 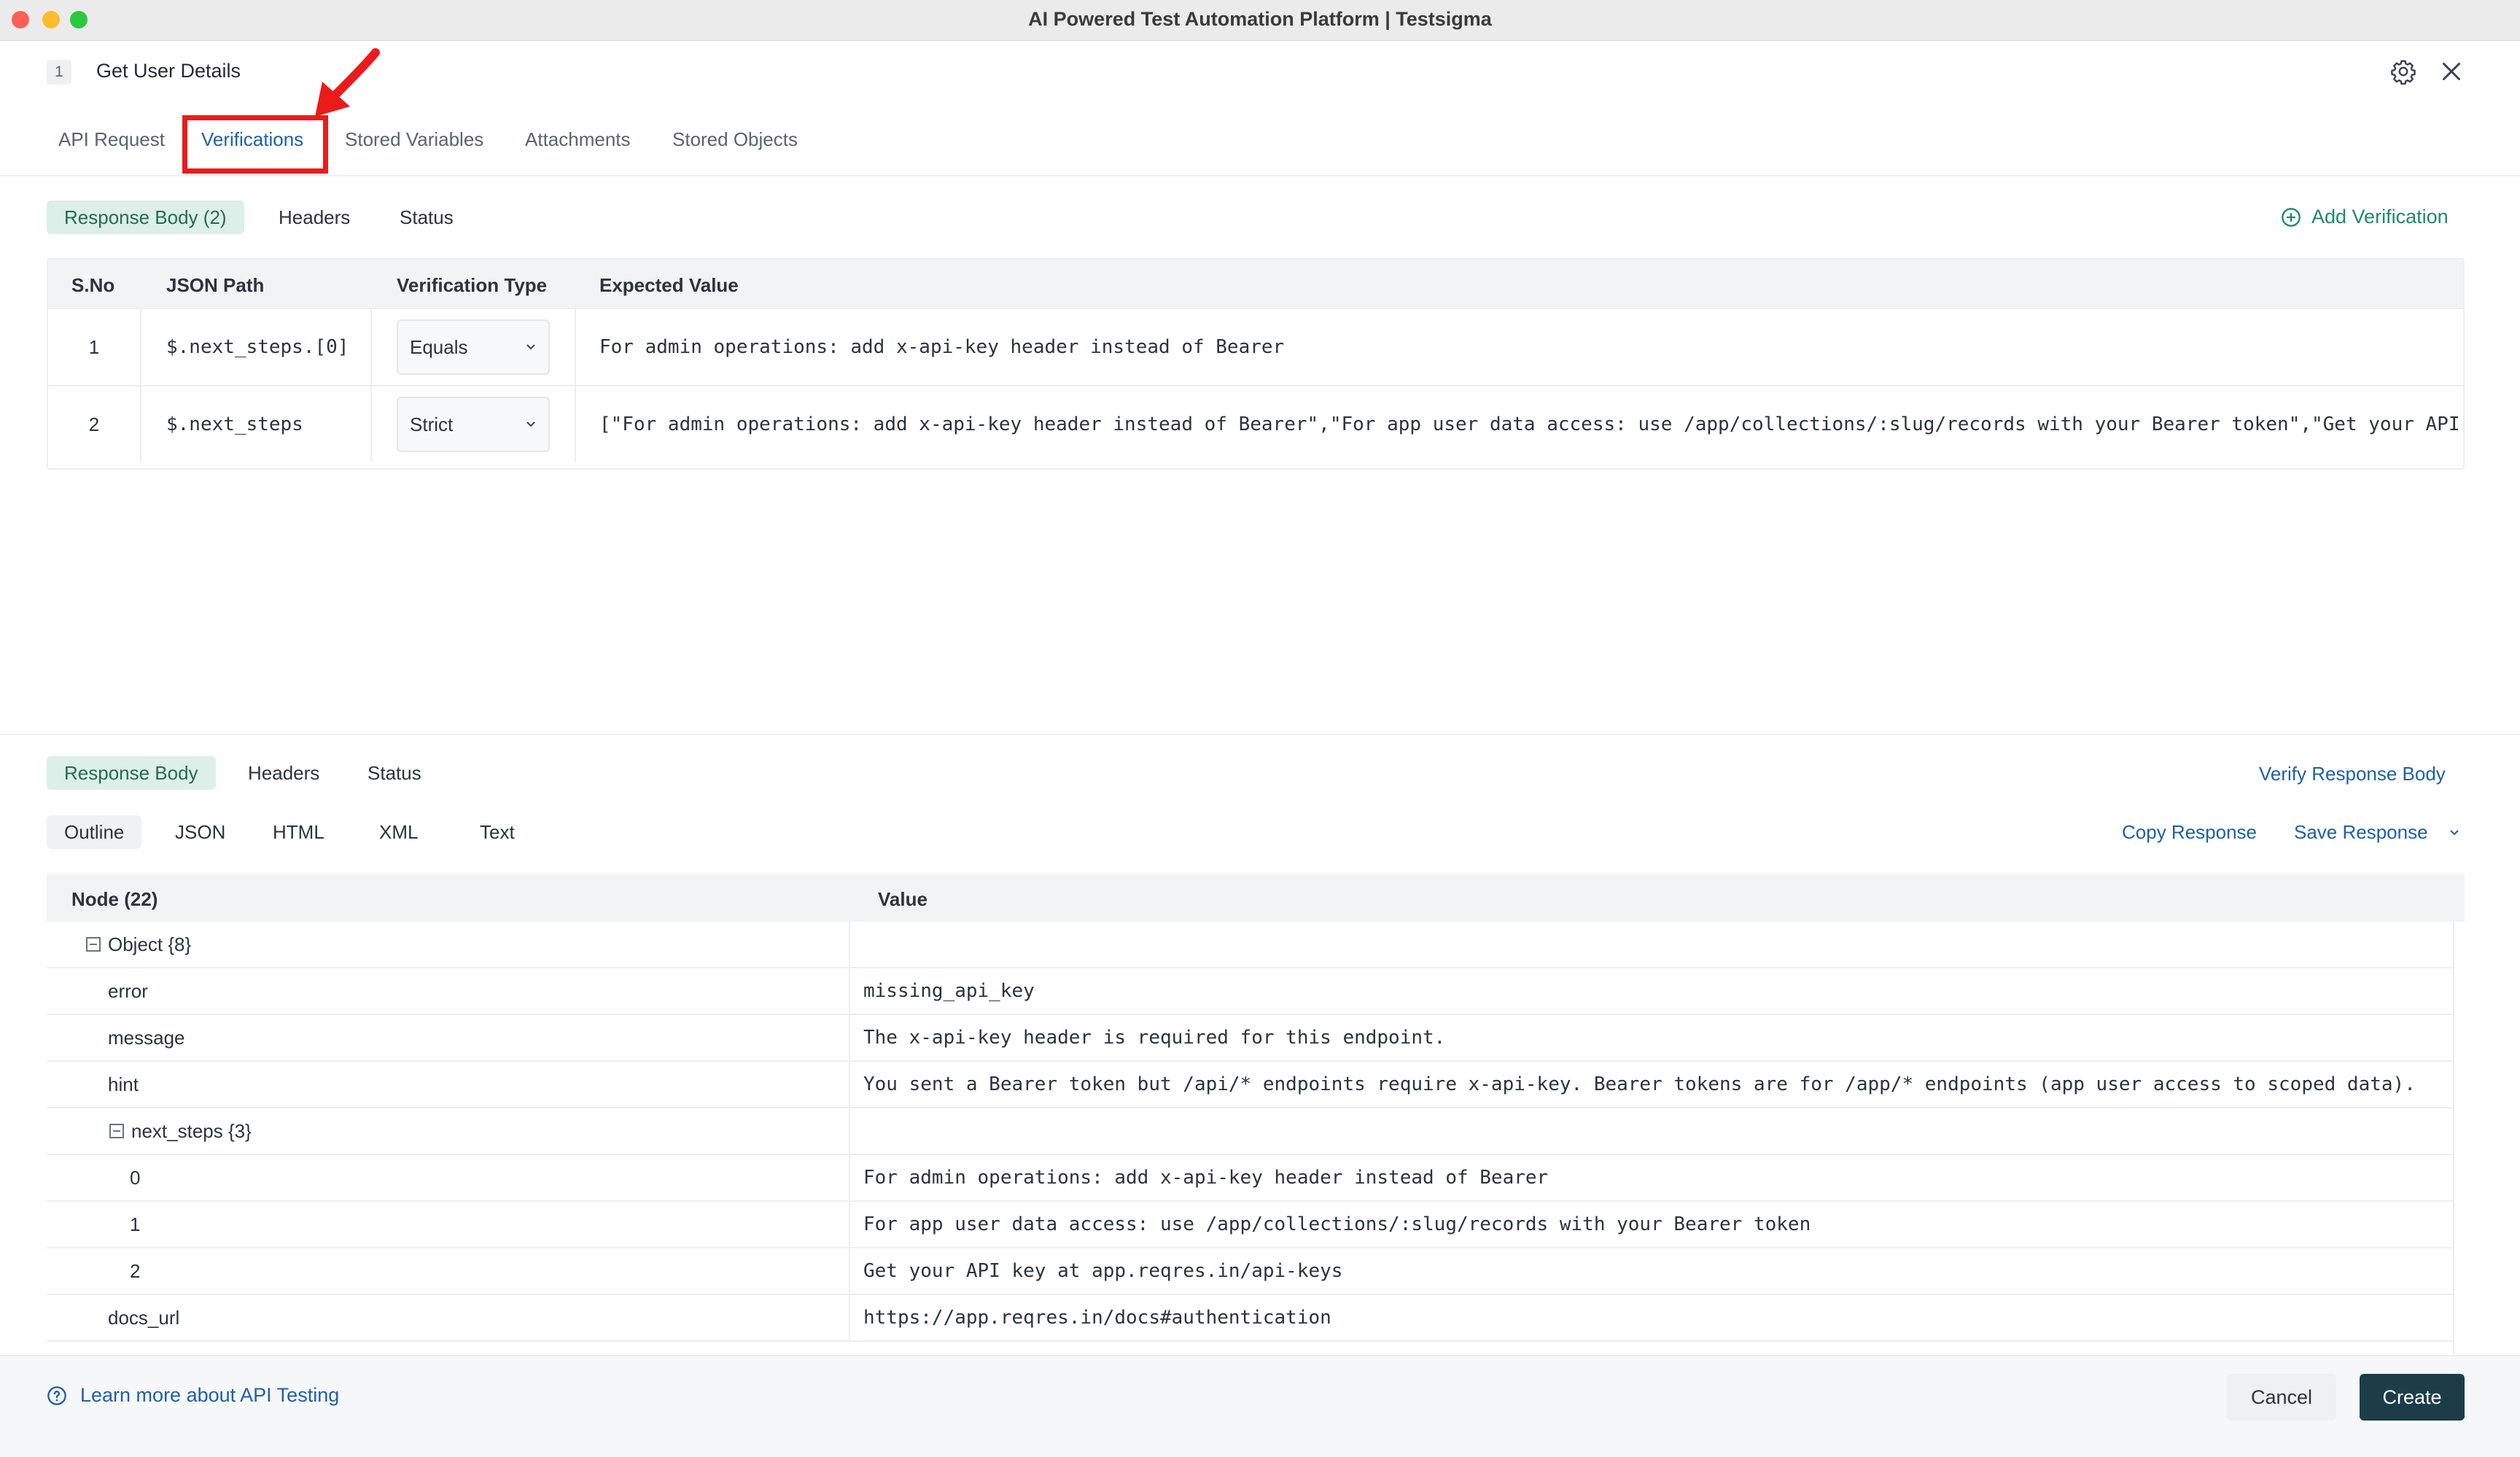 What do you see at coordinates (135, 1271) in the screenshot?
I see `node-cell: 2` at bounding box center [135, 1271].